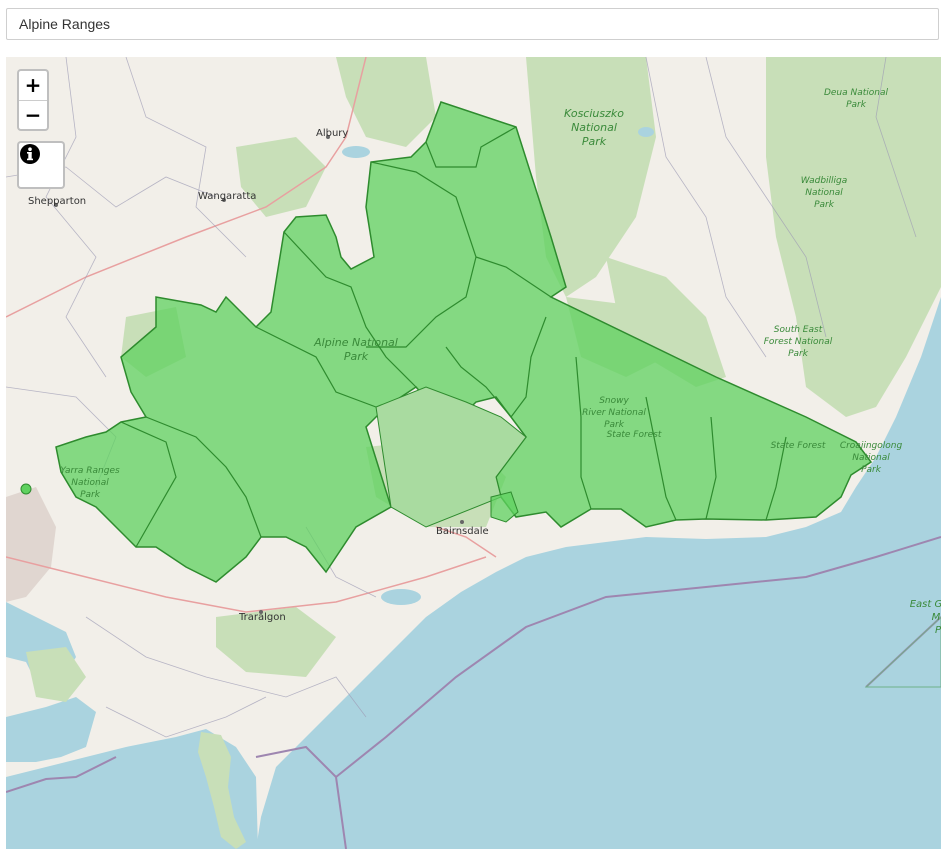 Image resolution: width=941 pixels, height=849 pixels. Describe the element at coordinates (355, 342) in the screenshot. I see `svg-text: Alpine National` at that location.